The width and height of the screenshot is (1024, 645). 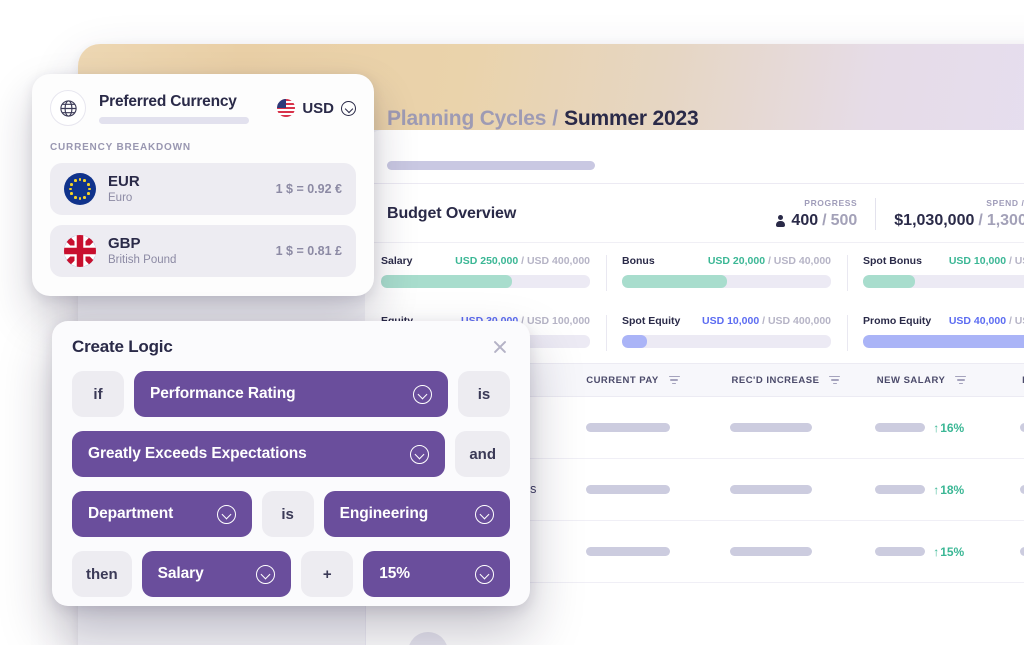 I want to click on budget-card-top: Promo Equity USD 40,000 / USD 50,000, so click(x=943, y=321).